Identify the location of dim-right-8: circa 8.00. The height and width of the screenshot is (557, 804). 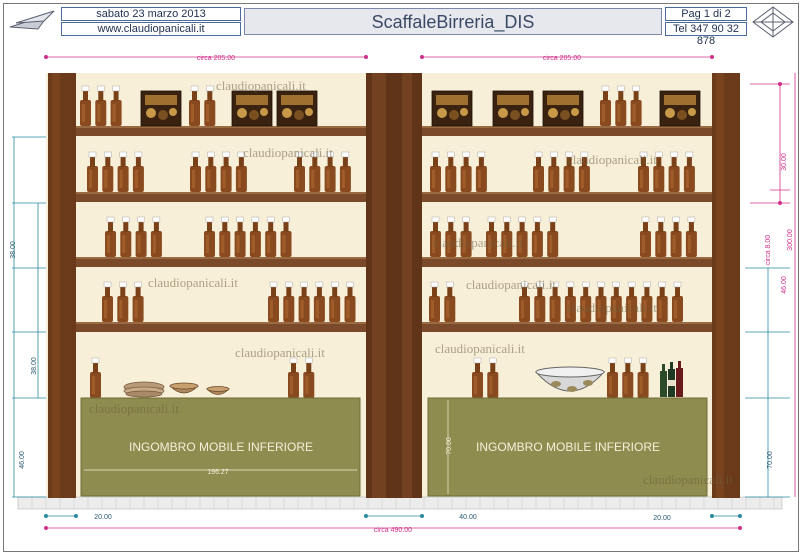
(768, 250).